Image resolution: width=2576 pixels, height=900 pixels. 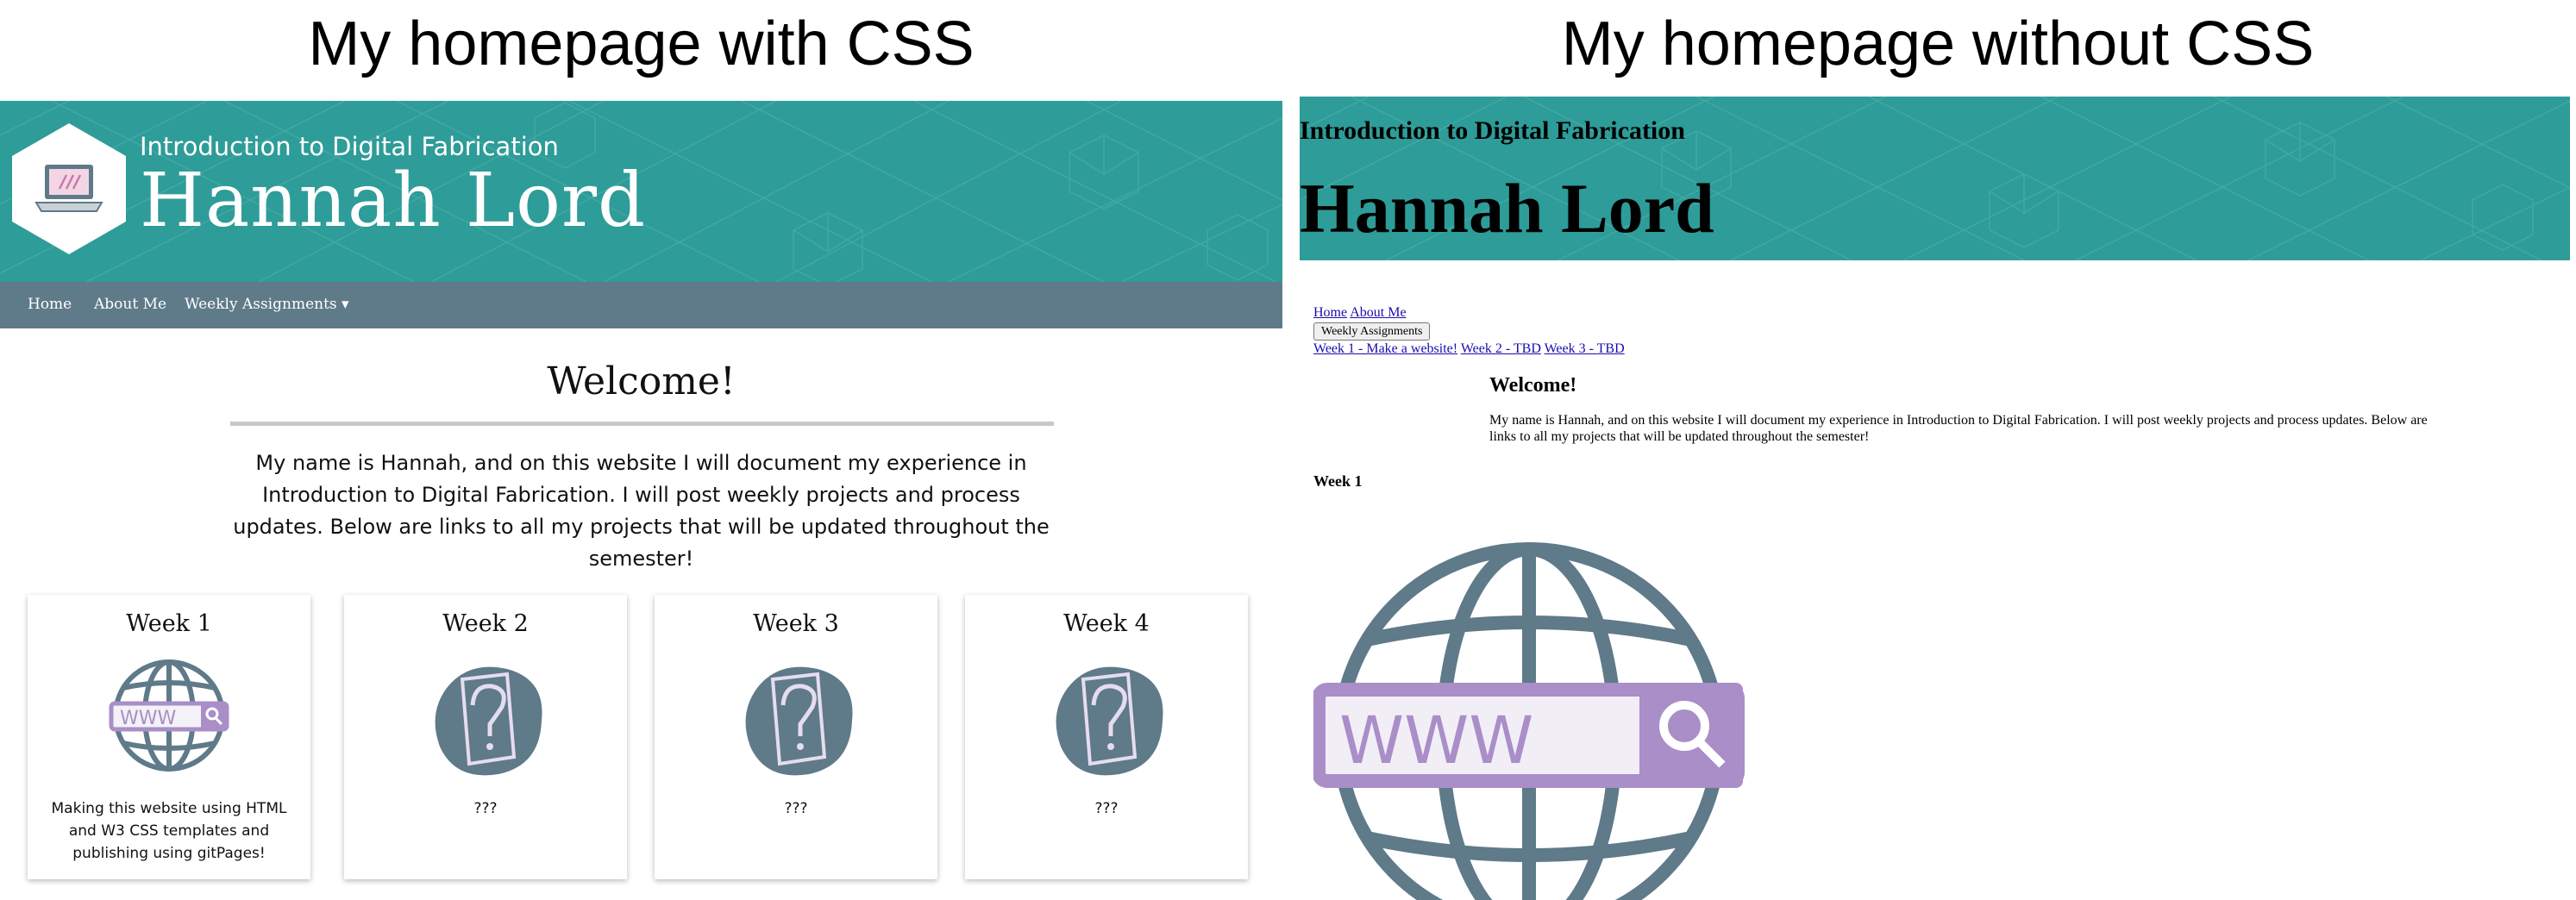 What do you see at coordinates (69, 188) in the screenshot?
I see `laptop-logo-icon` at bounding box center [69, 188].